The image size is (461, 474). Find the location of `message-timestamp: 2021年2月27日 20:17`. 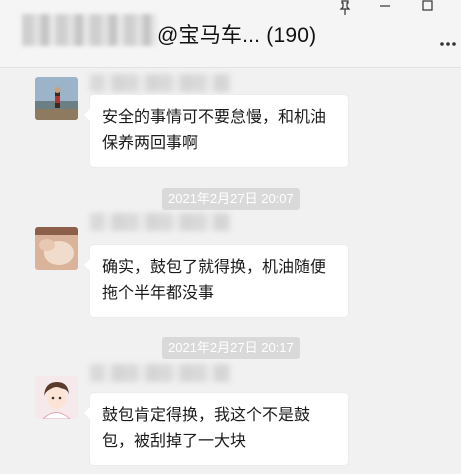

message-timestamp: 2021年2月27日 20:17 is located at coordinates (231, 348).